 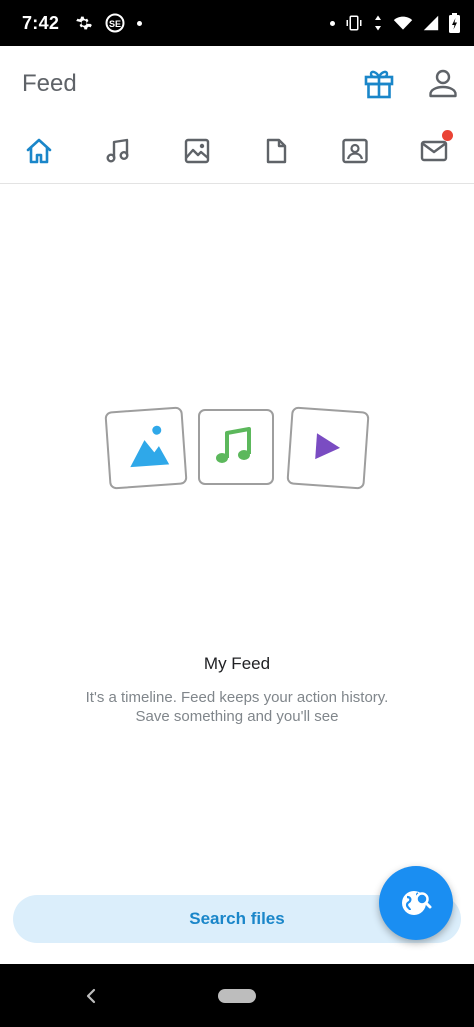 I want to click on tab-music, so click(x=118, y=151).